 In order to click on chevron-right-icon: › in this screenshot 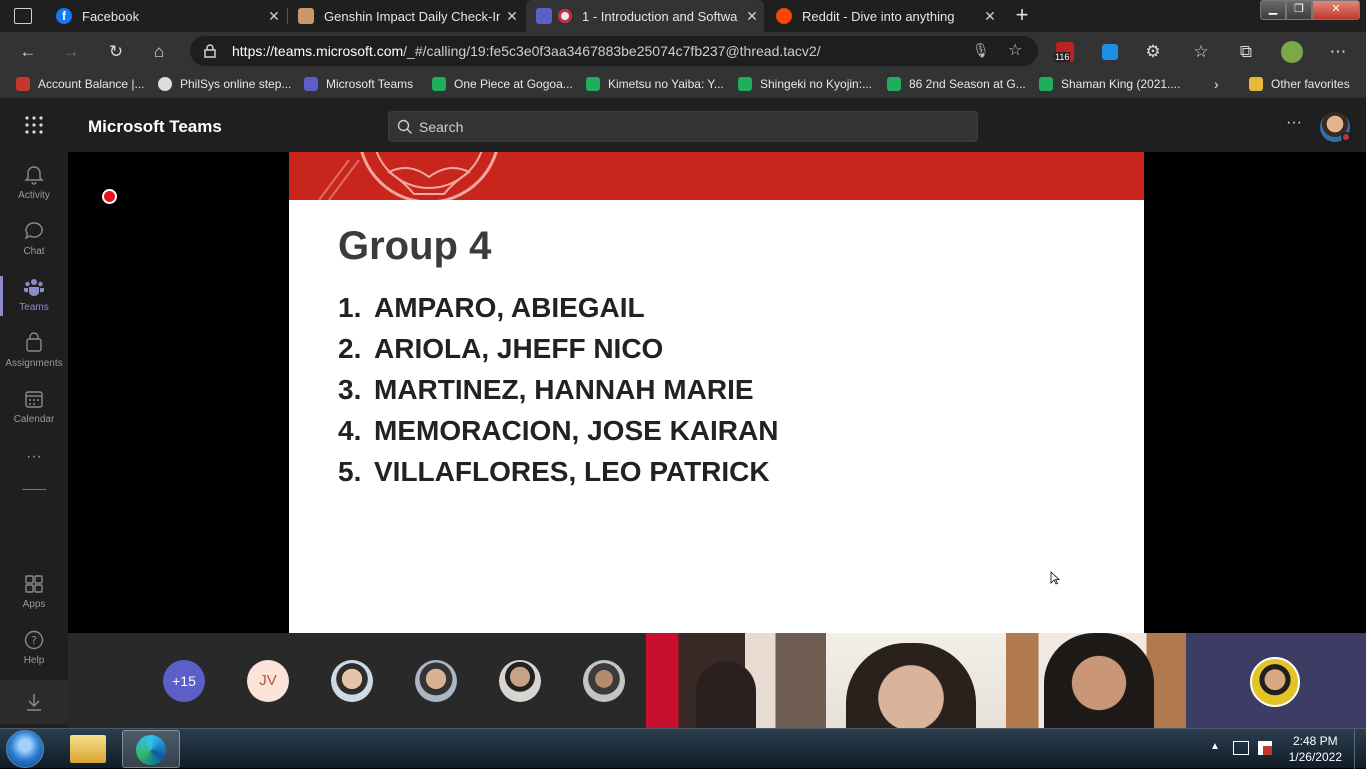, I will do `click(1216, 84)`.